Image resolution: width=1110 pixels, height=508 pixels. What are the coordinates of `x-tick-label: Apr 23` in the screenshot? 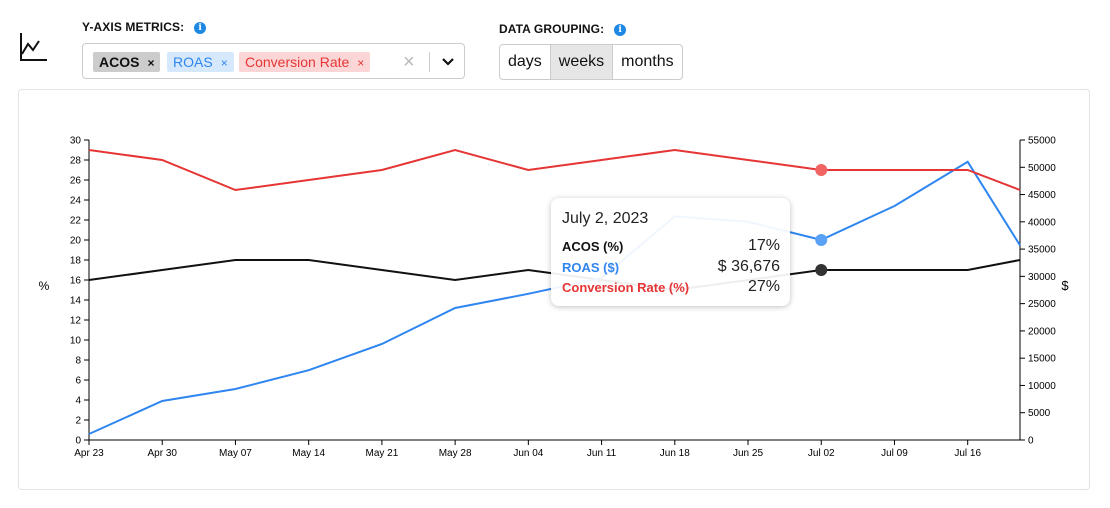 It's located at (89, 453).